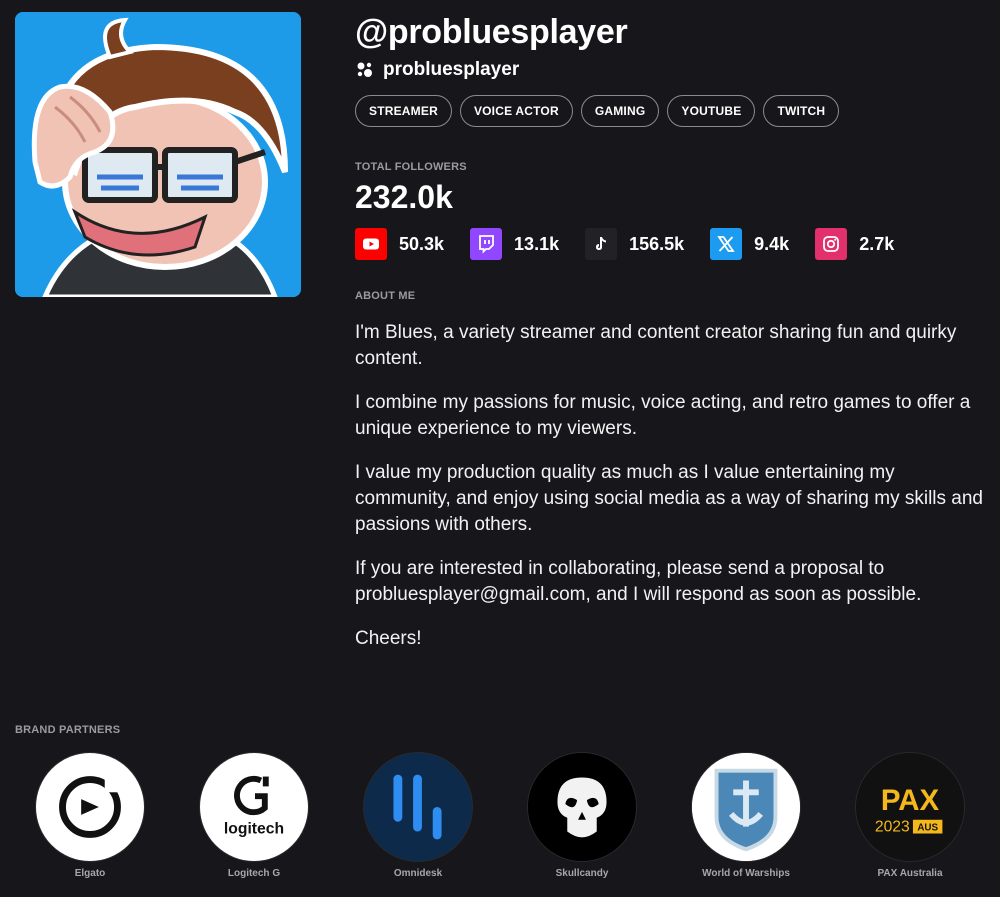 The height and width of the screenshot is (897, 1000). I want to click on skullcandy-logo, so click(582, 807).